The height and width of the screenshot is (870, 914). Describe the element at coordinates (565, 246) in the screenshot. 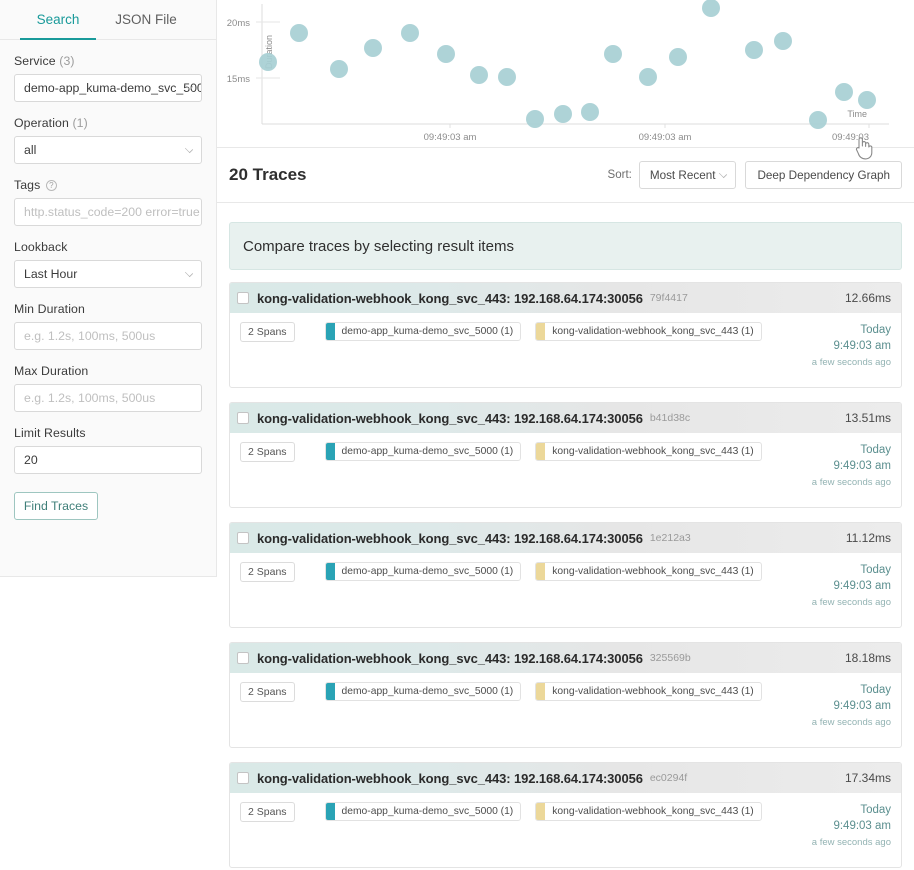

I see `compare-traces-banner: Compare traces by selecting result items` at that location.